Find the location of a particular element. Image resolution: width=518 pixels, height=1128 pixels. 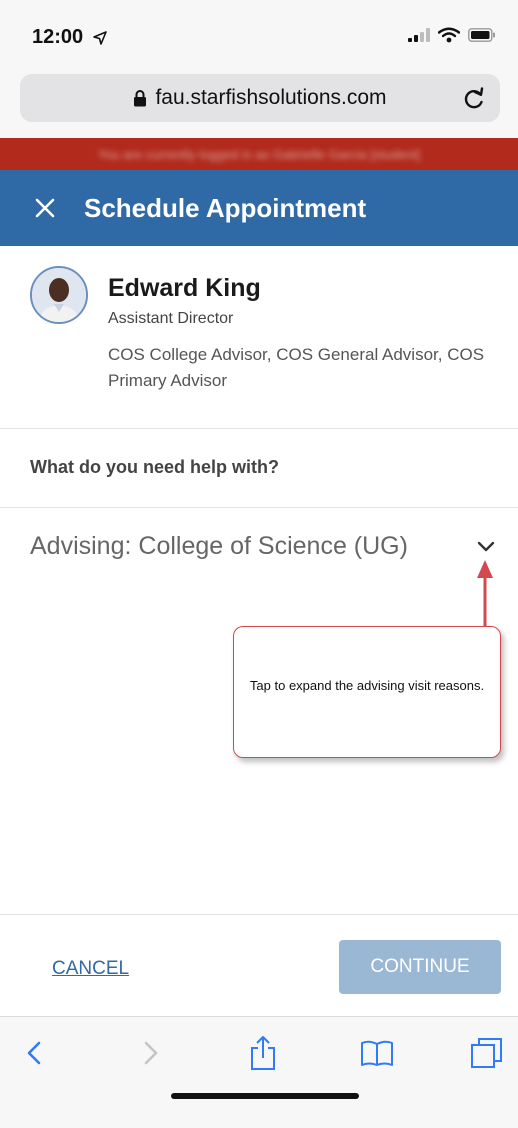

reason-dropdown-value: Advising: College of Science (UG) is located at coordinates (219, 546).